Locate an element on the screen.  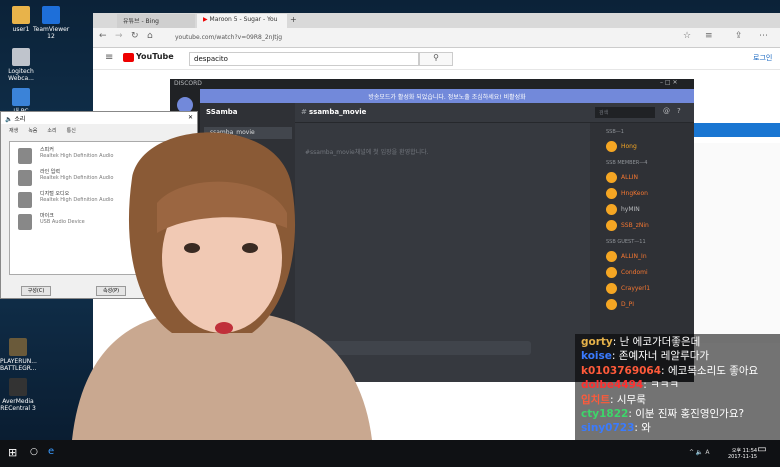
chat-username: koise is located at coordinates (596, 356).